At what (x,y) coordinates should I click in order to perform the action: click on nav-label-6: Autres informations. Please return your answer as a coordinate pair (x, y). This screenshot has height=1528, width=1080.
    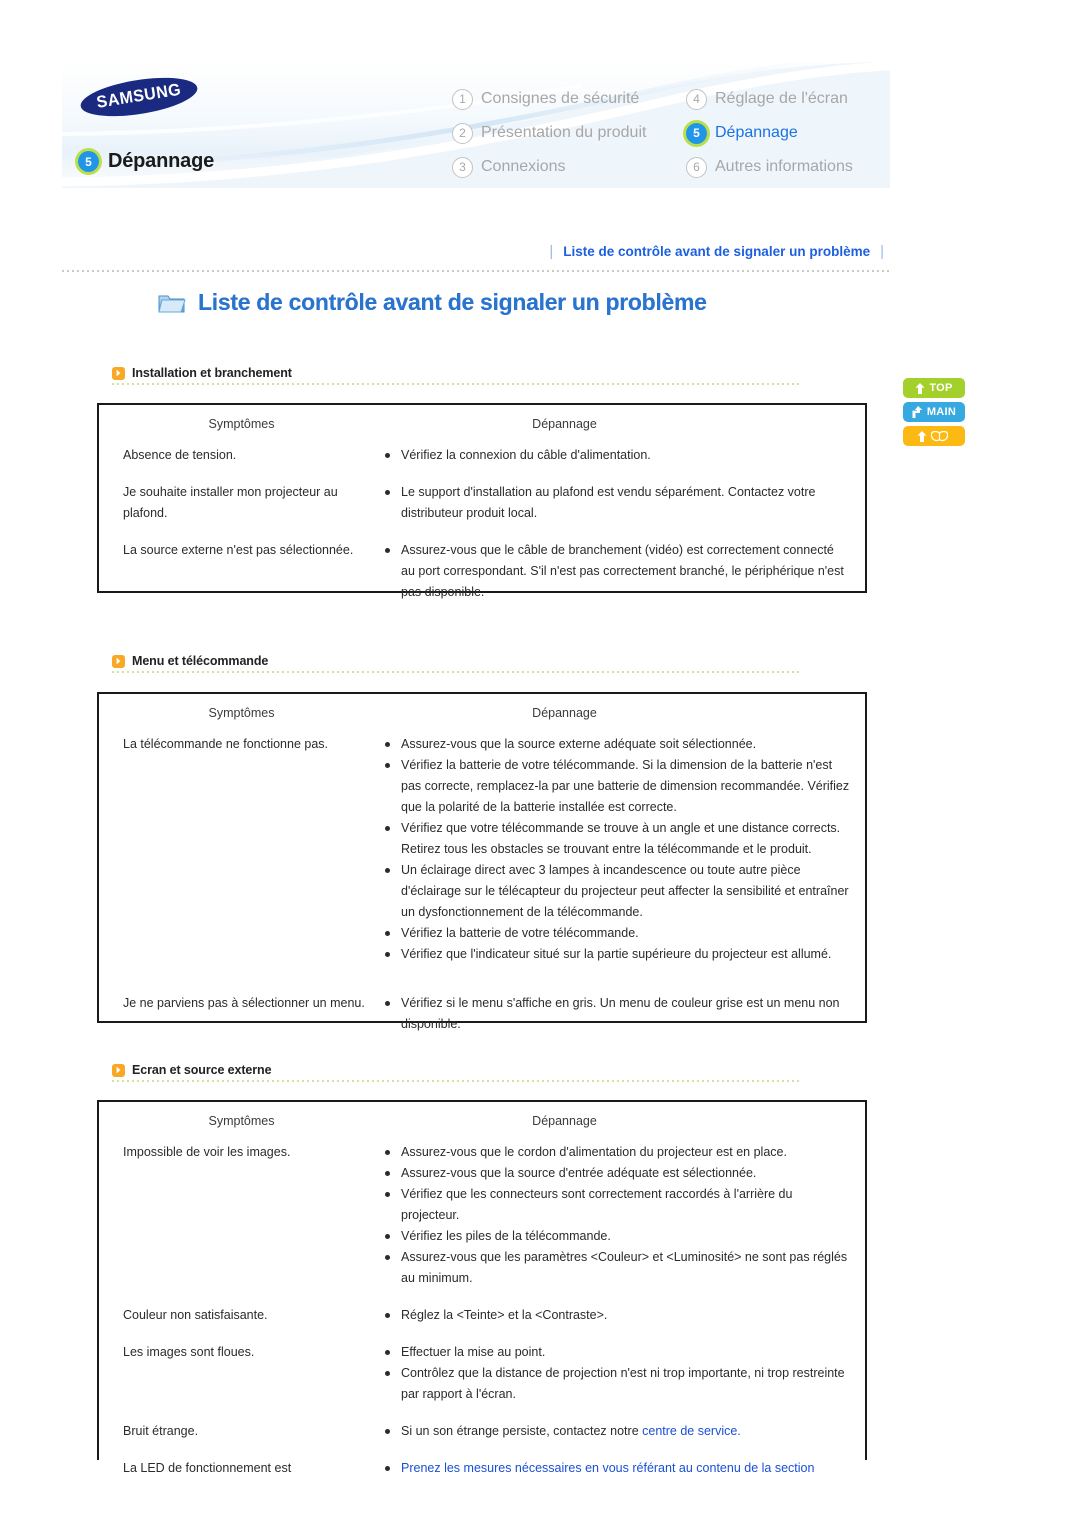
    Looking at the image, I should click on (784, 166).